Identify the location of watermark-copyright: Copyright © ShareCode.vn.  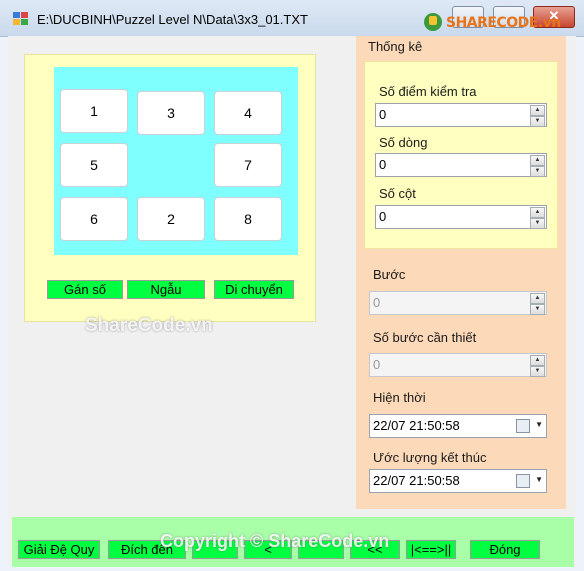
(275, 541).